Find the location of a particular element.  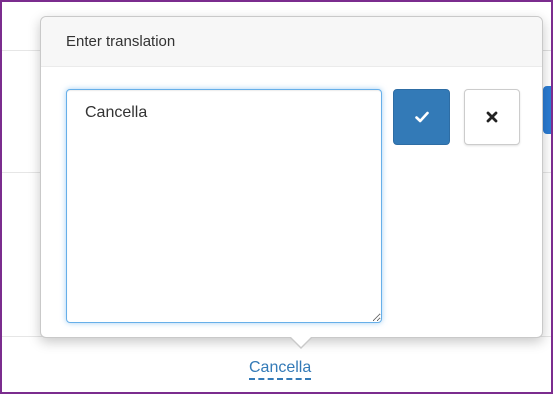

check-icon is located at coordinates (421, 117).